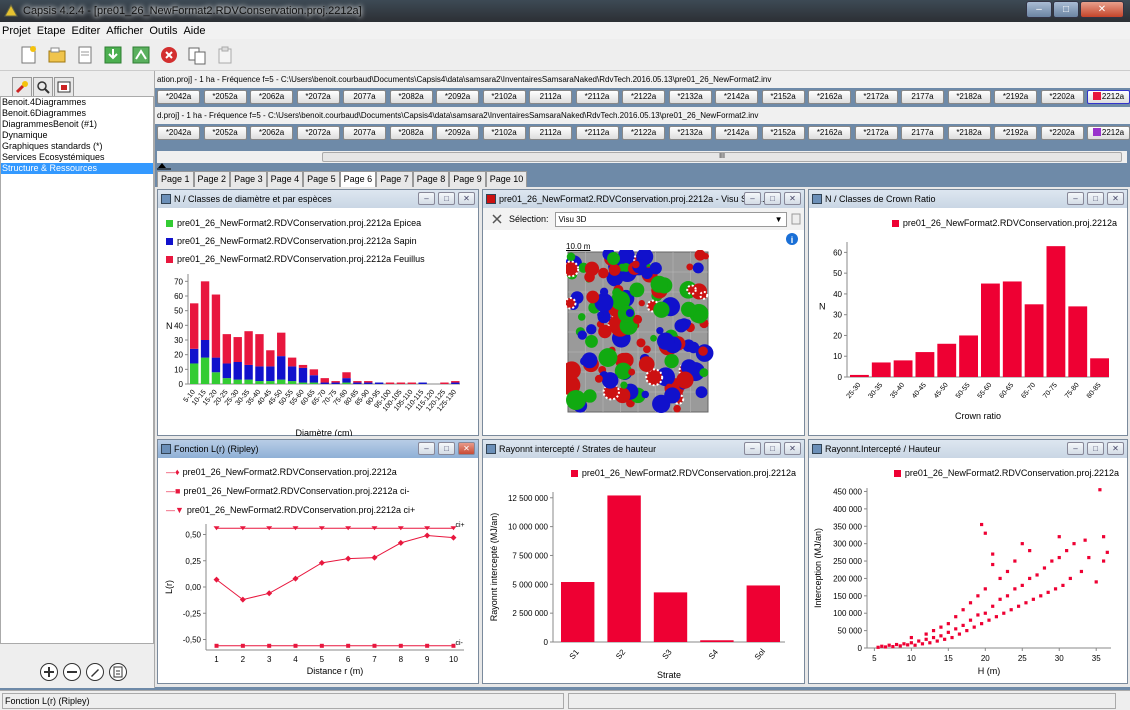 The width and height of the screenshot is (1130, 710). What do you see at coordinates (285, 179) in the screenshot?
I see `tab-page: Page 4` at bounding box center [285, 179].